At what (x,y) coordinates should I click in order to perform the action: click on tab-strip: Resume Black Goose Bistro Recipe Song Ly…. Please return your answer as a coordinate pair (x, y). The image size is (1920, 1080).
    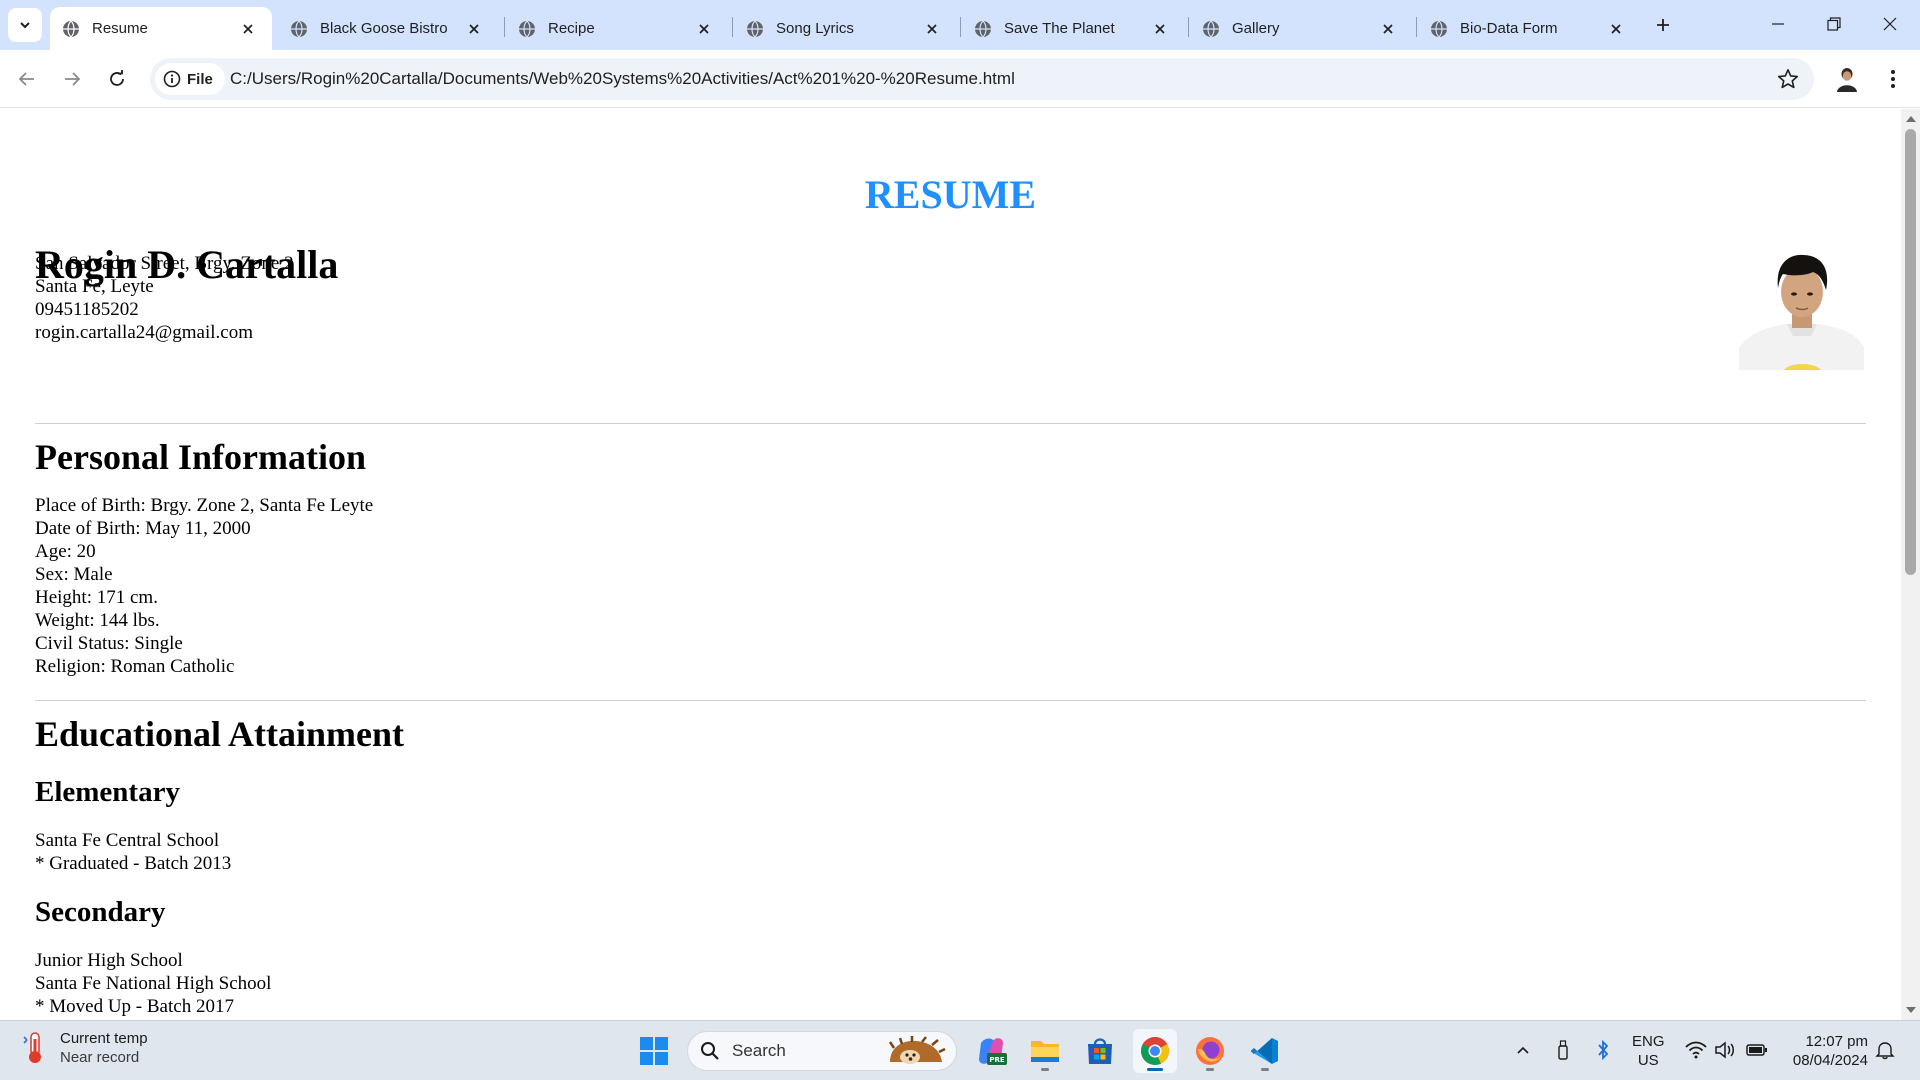
    Looking at the image, I should click on (960, 25).